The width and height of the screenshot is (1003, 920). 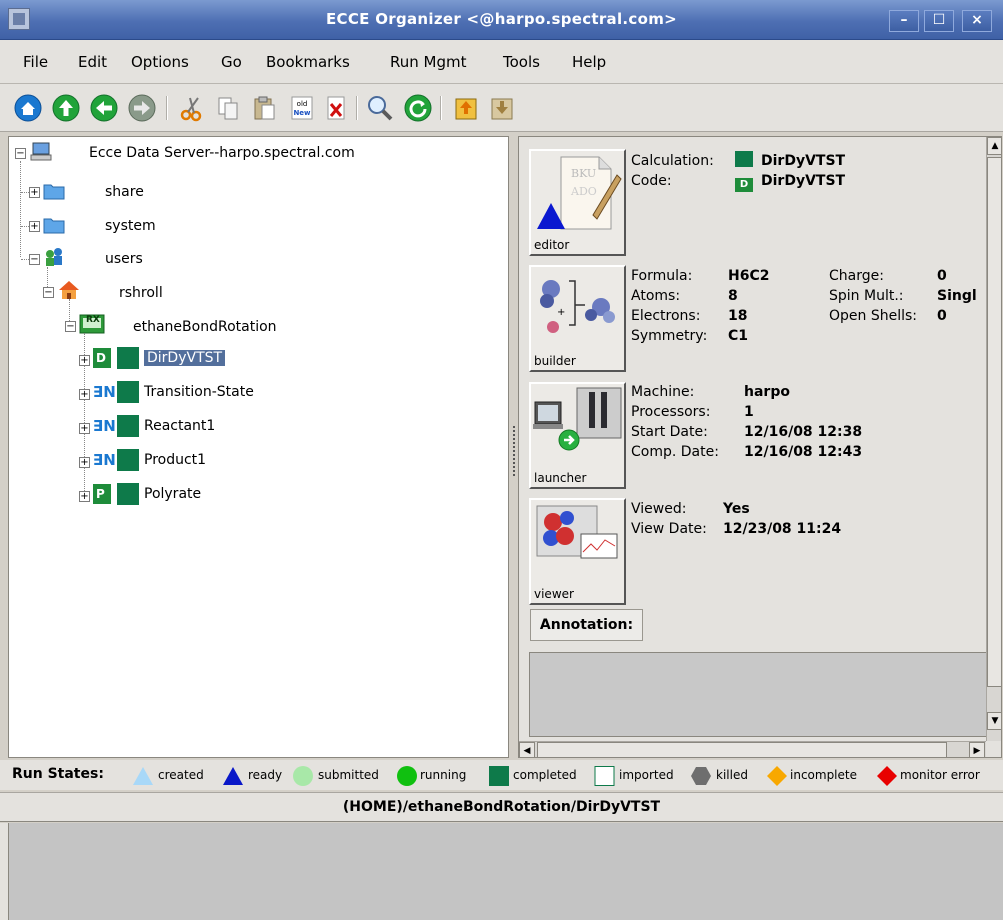 What do you see at coordinates (141, 293) in the screenshot?
I see `tree-item-rshroll: rshroll` at bounding box center [141, 293].